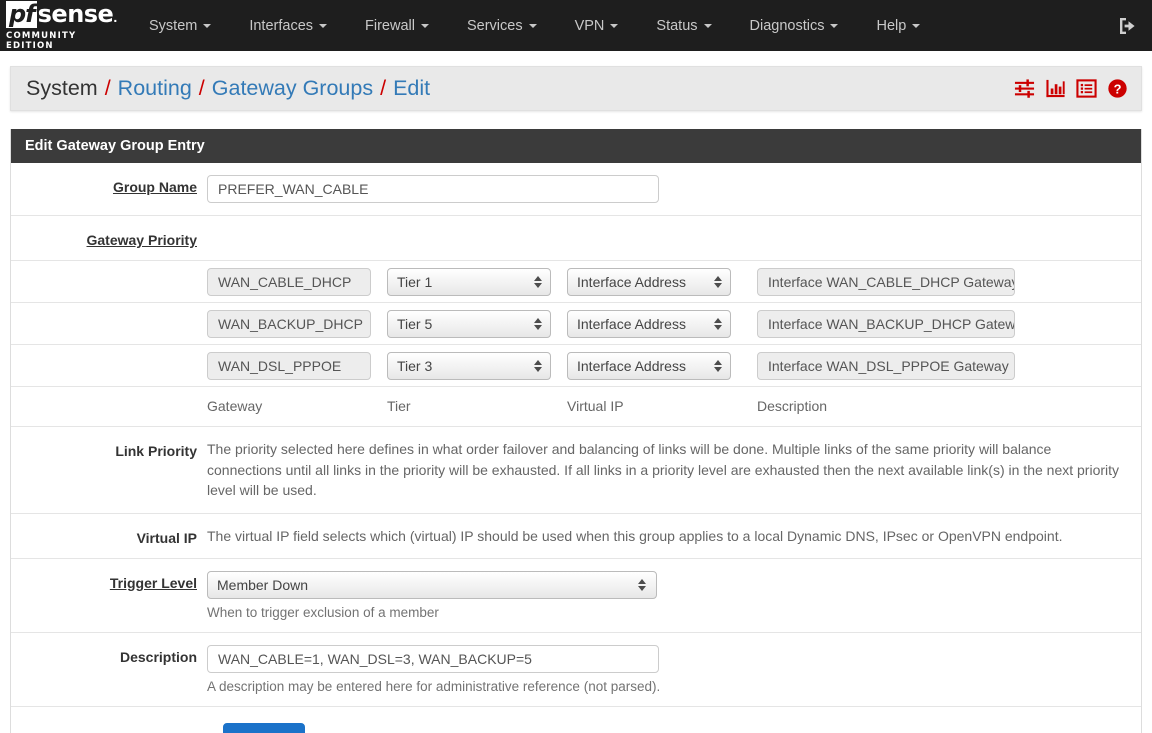 The width and height of the screenshot is (1152, 733). Describe the element at coordinates (494, 25) in the screenshot. I see `nav-label: Services` at that location.